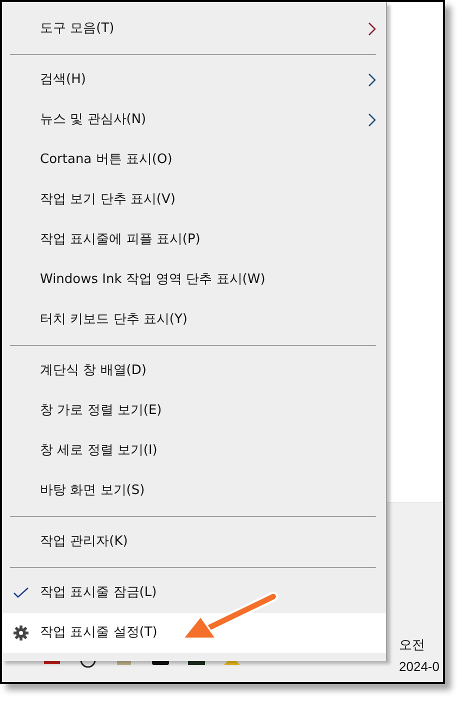  What do you see at coordinates (194, 491) in the screenshot?
I see `menu-item: 바탕 화면 보기(S)` at bounding box center [194, 491].